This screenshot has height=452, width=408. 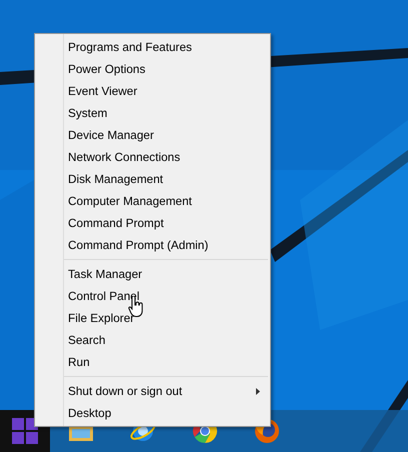 I want to click on menu-item: Event Viewer, so click(x=152, y=91).